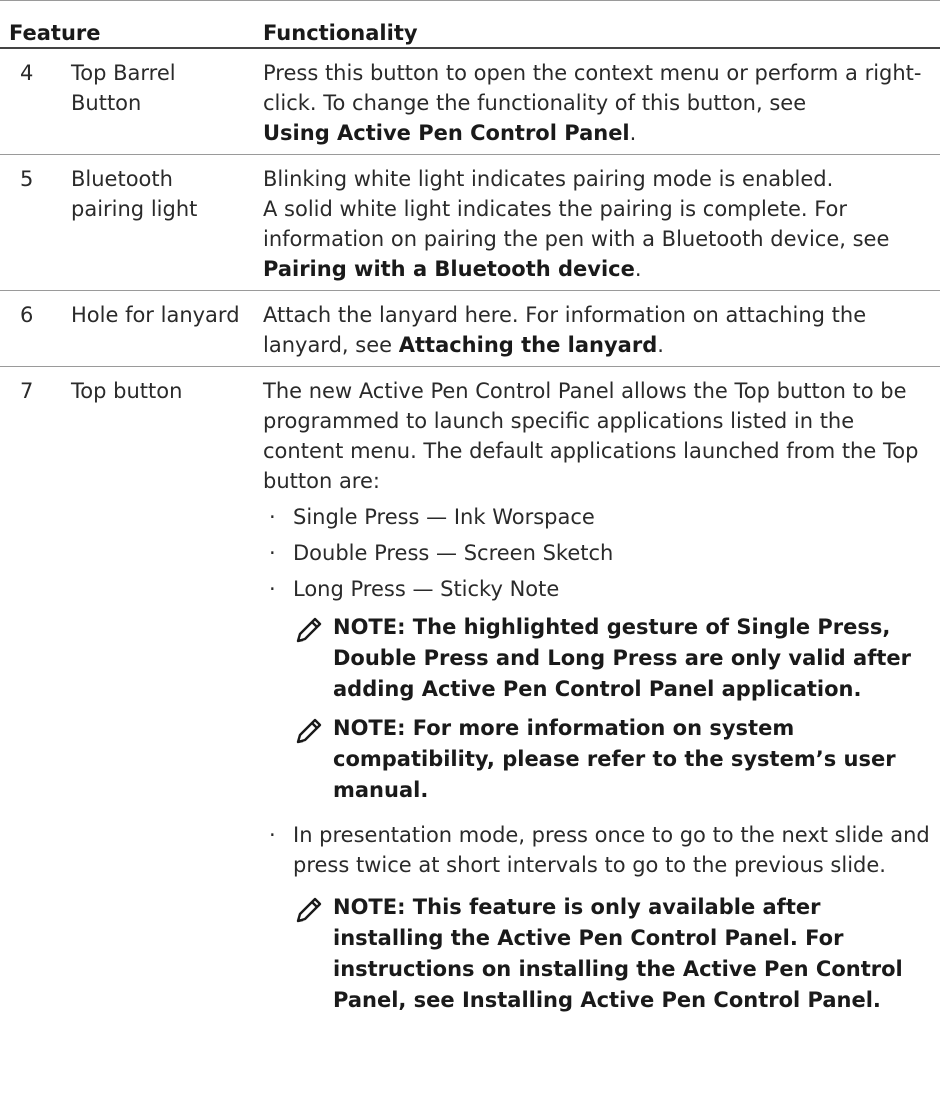 The width and height of the screenshot is (940, 1111). I want to click on row-feature: Top button, so click(127, 391).